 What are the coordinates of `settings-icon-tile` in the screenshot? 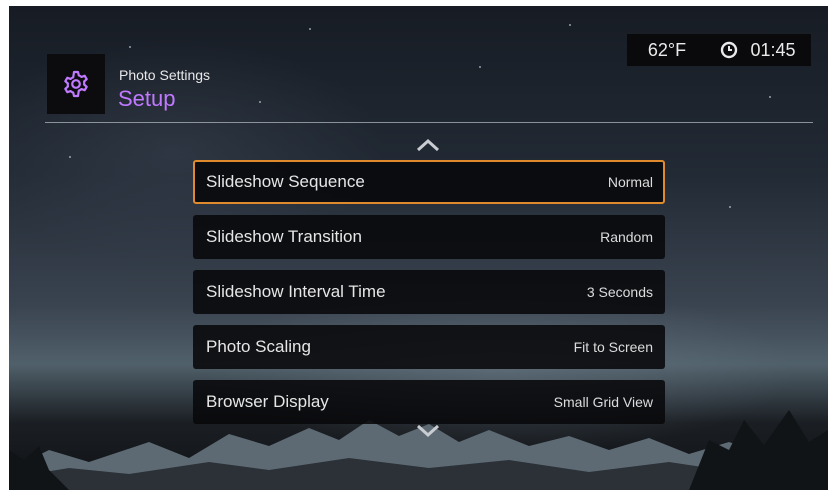 It's located at (76, 84).